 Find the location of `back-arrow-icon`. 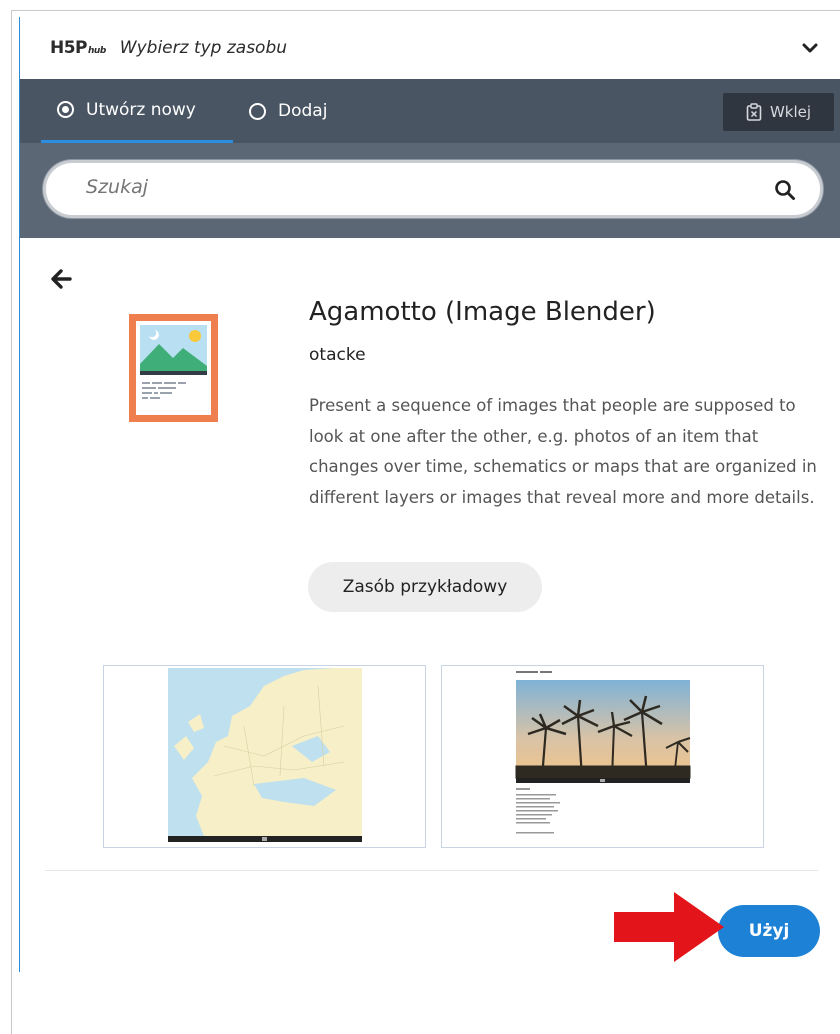

back-arrow-icon is located at coordinates (61, 279).